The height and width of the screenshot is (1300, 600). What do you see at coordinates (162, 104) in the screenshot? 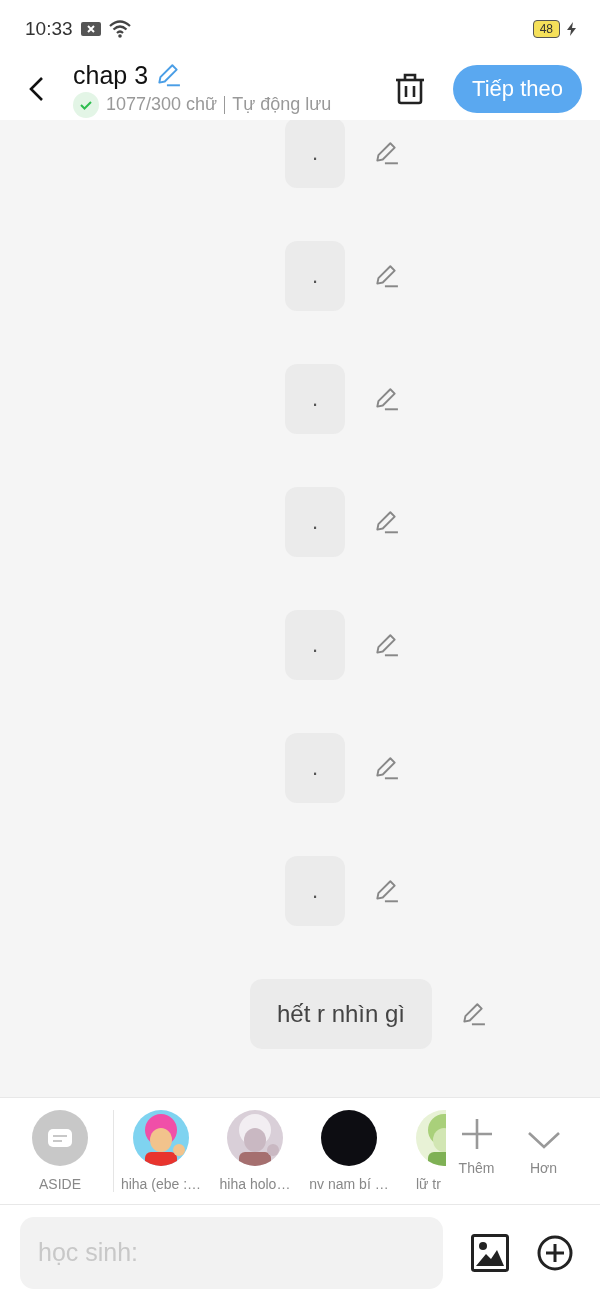
I see `word-count: 1077/300 chữ` at bounding box center [162, 104].